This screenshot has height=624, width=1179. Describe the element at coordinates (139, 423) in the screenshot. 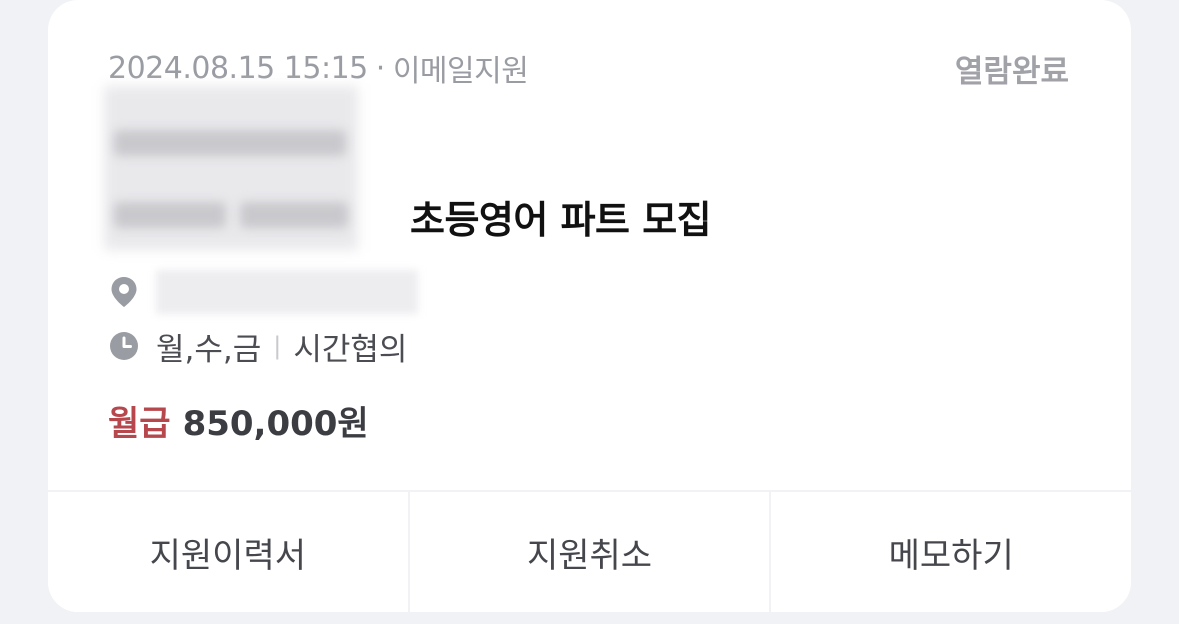

I see `salary-type: 월급` at that location.